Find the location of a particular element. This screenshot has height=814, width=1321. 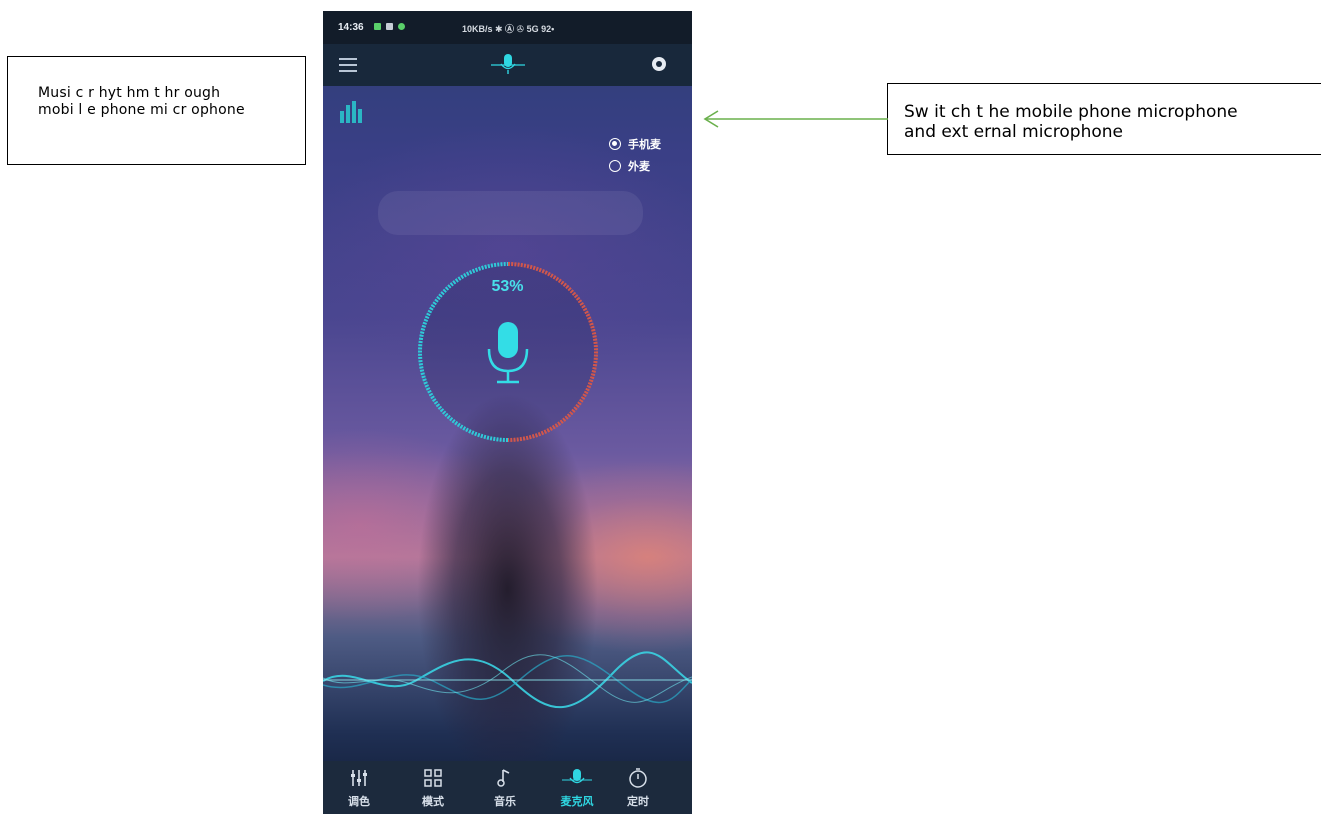

sliders-icon is located at coordinates (359, 778).